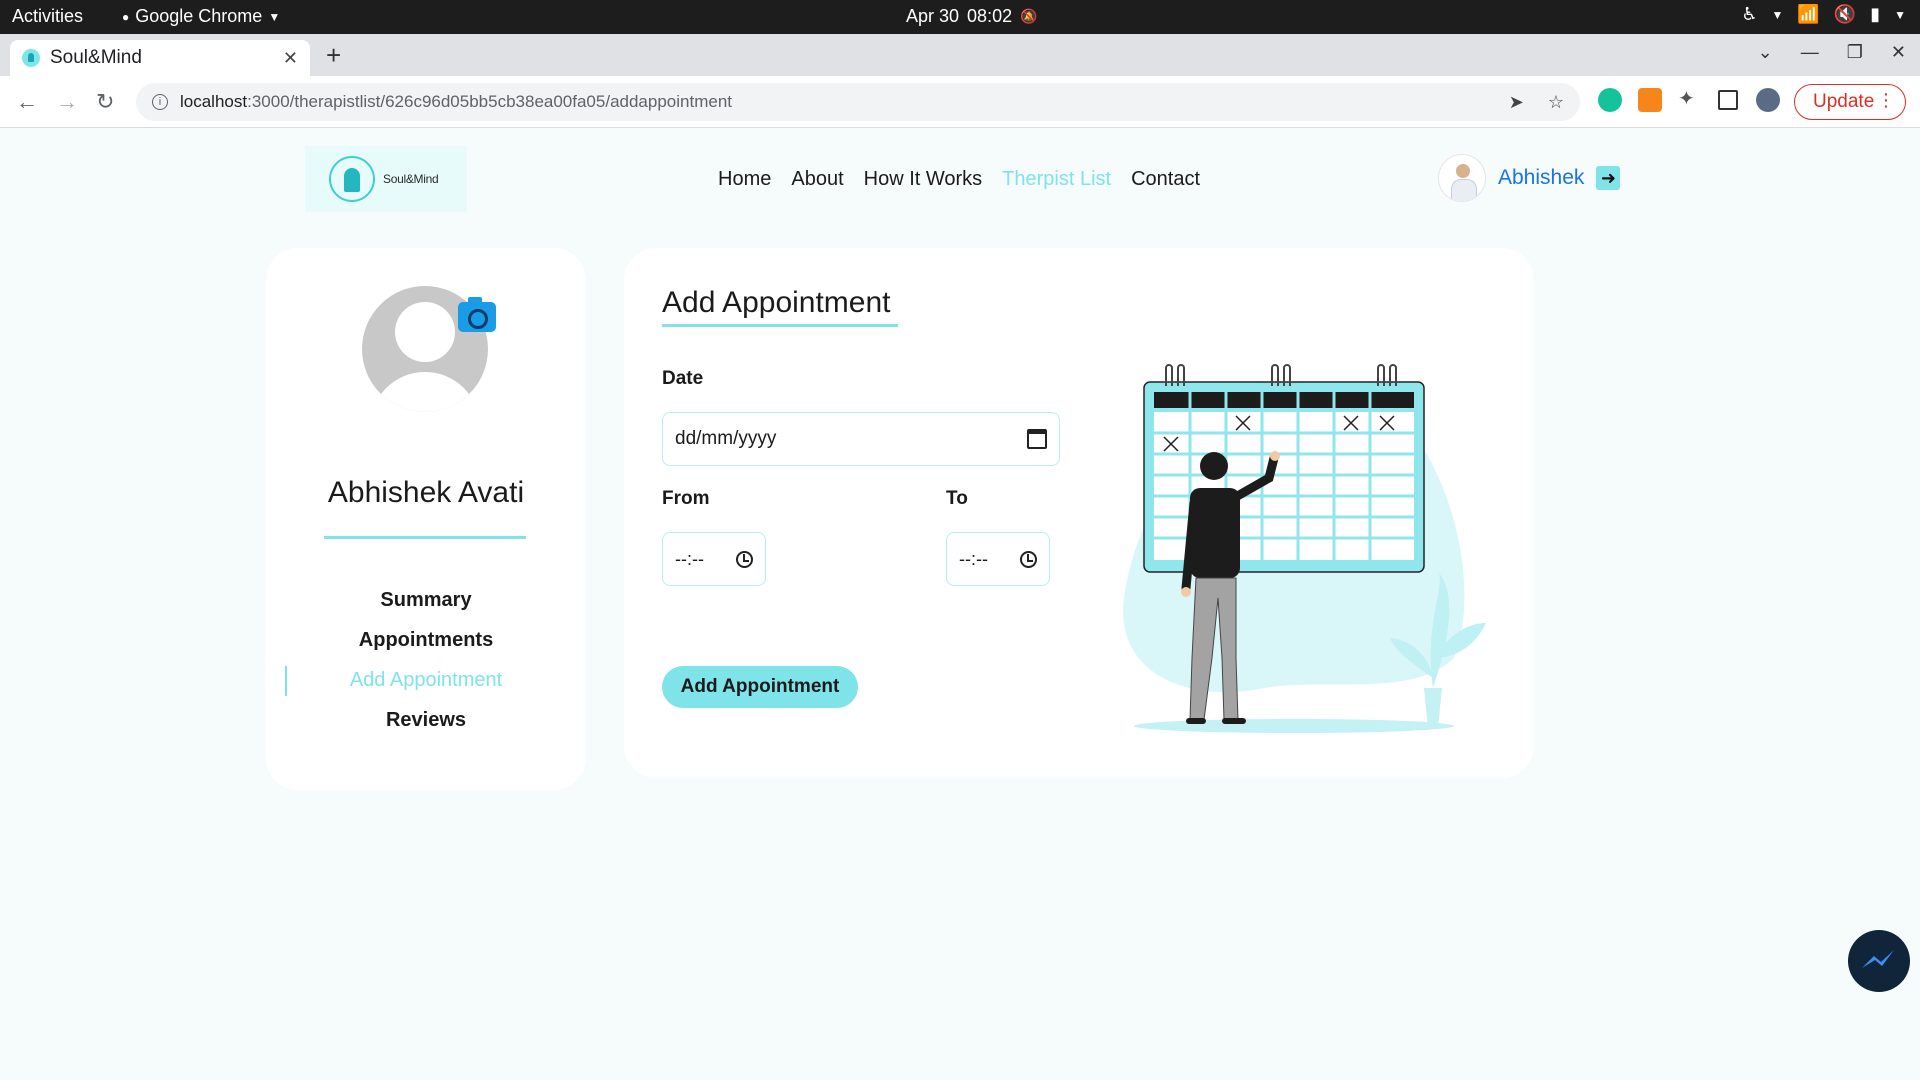  Describe the element at coordinates (1304, 548) in the screenshot. I see `calendar-illustration` at that location.